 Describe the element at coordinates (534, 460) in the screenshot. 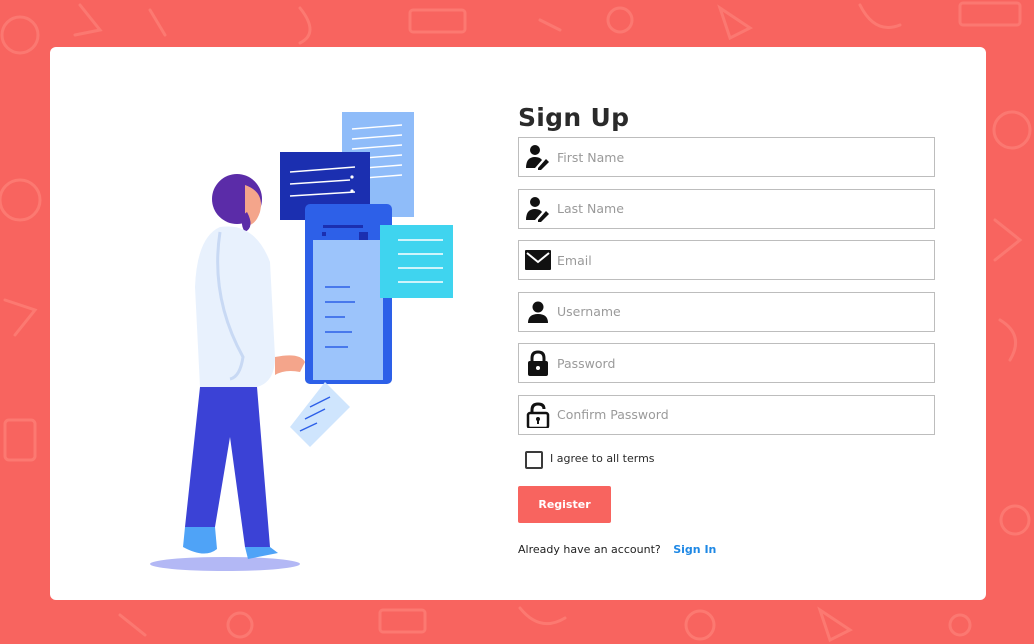

I see `terms-checkbox` at that location.